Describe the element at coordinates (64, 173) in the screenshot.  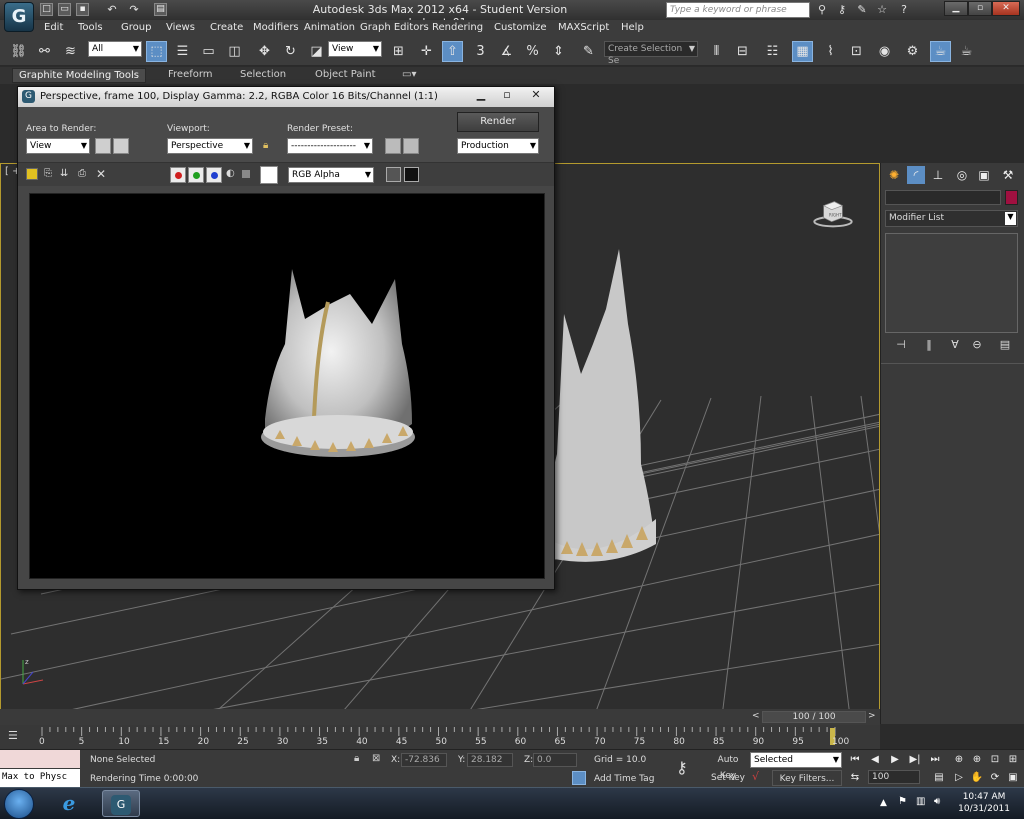
I see `clone-window-icon: ⇊` at that location.